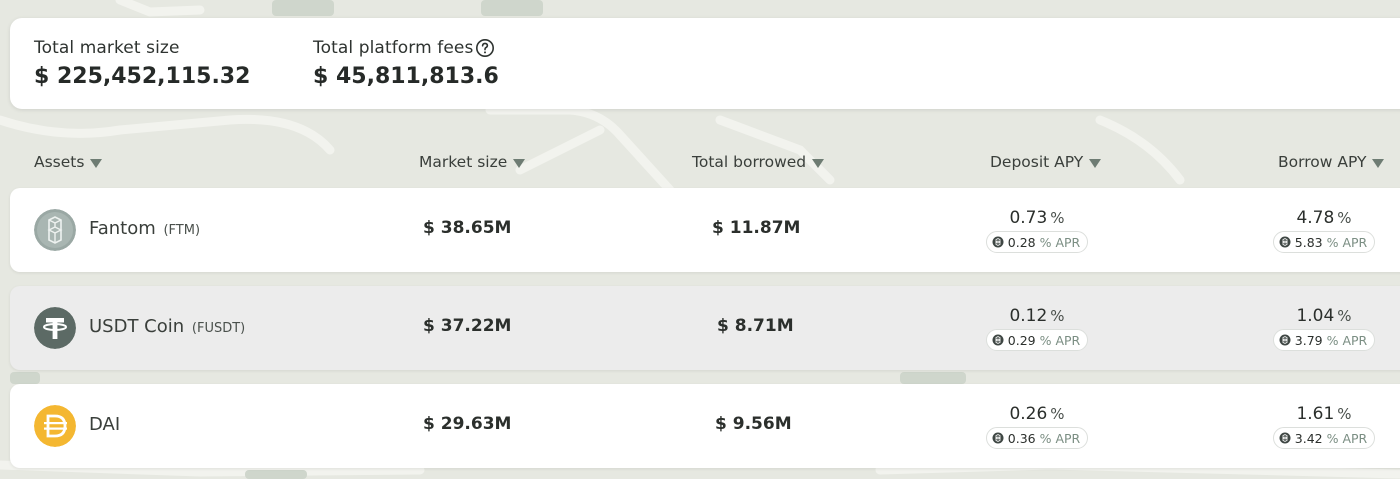  I want to click on deposit-apr-value: 0.36, so click(1021, 438).